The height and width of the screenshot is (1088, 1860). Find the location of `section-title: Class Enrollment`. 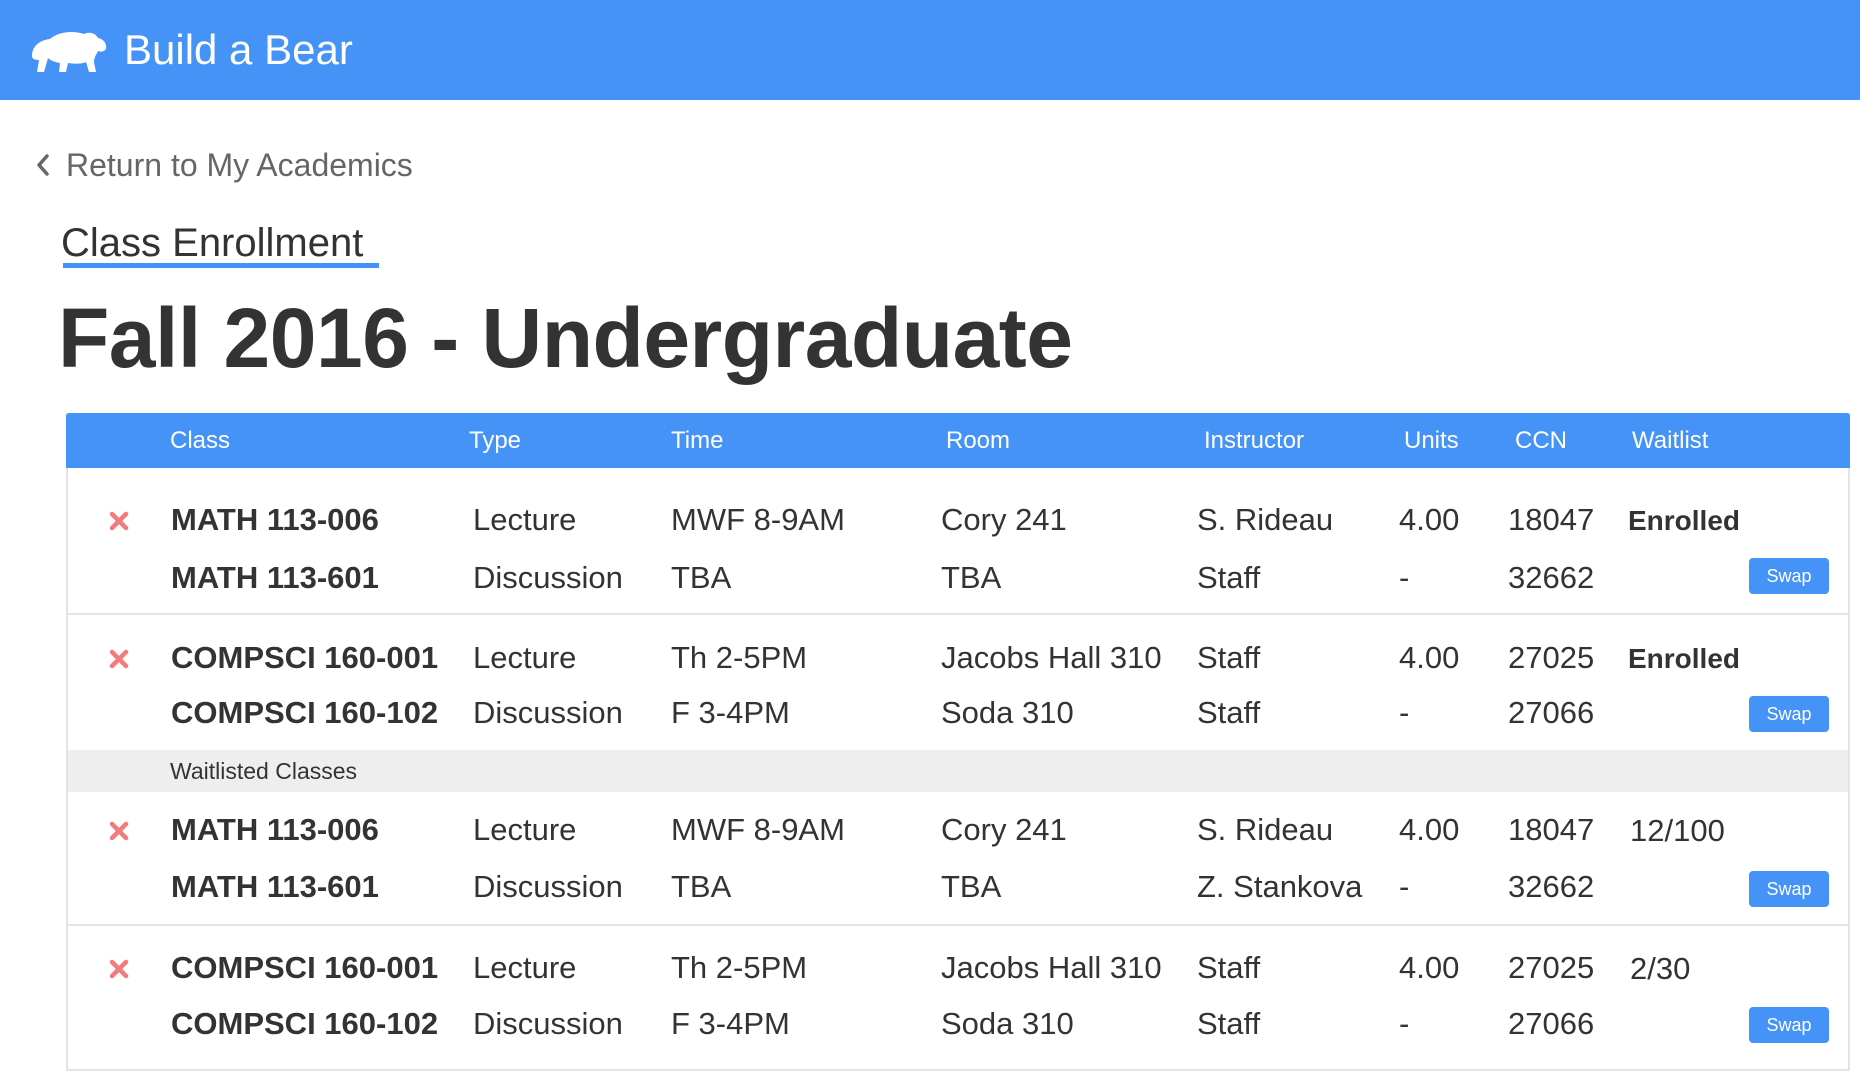

section-title: Class Enrollment is located at coordinates (212, 243).